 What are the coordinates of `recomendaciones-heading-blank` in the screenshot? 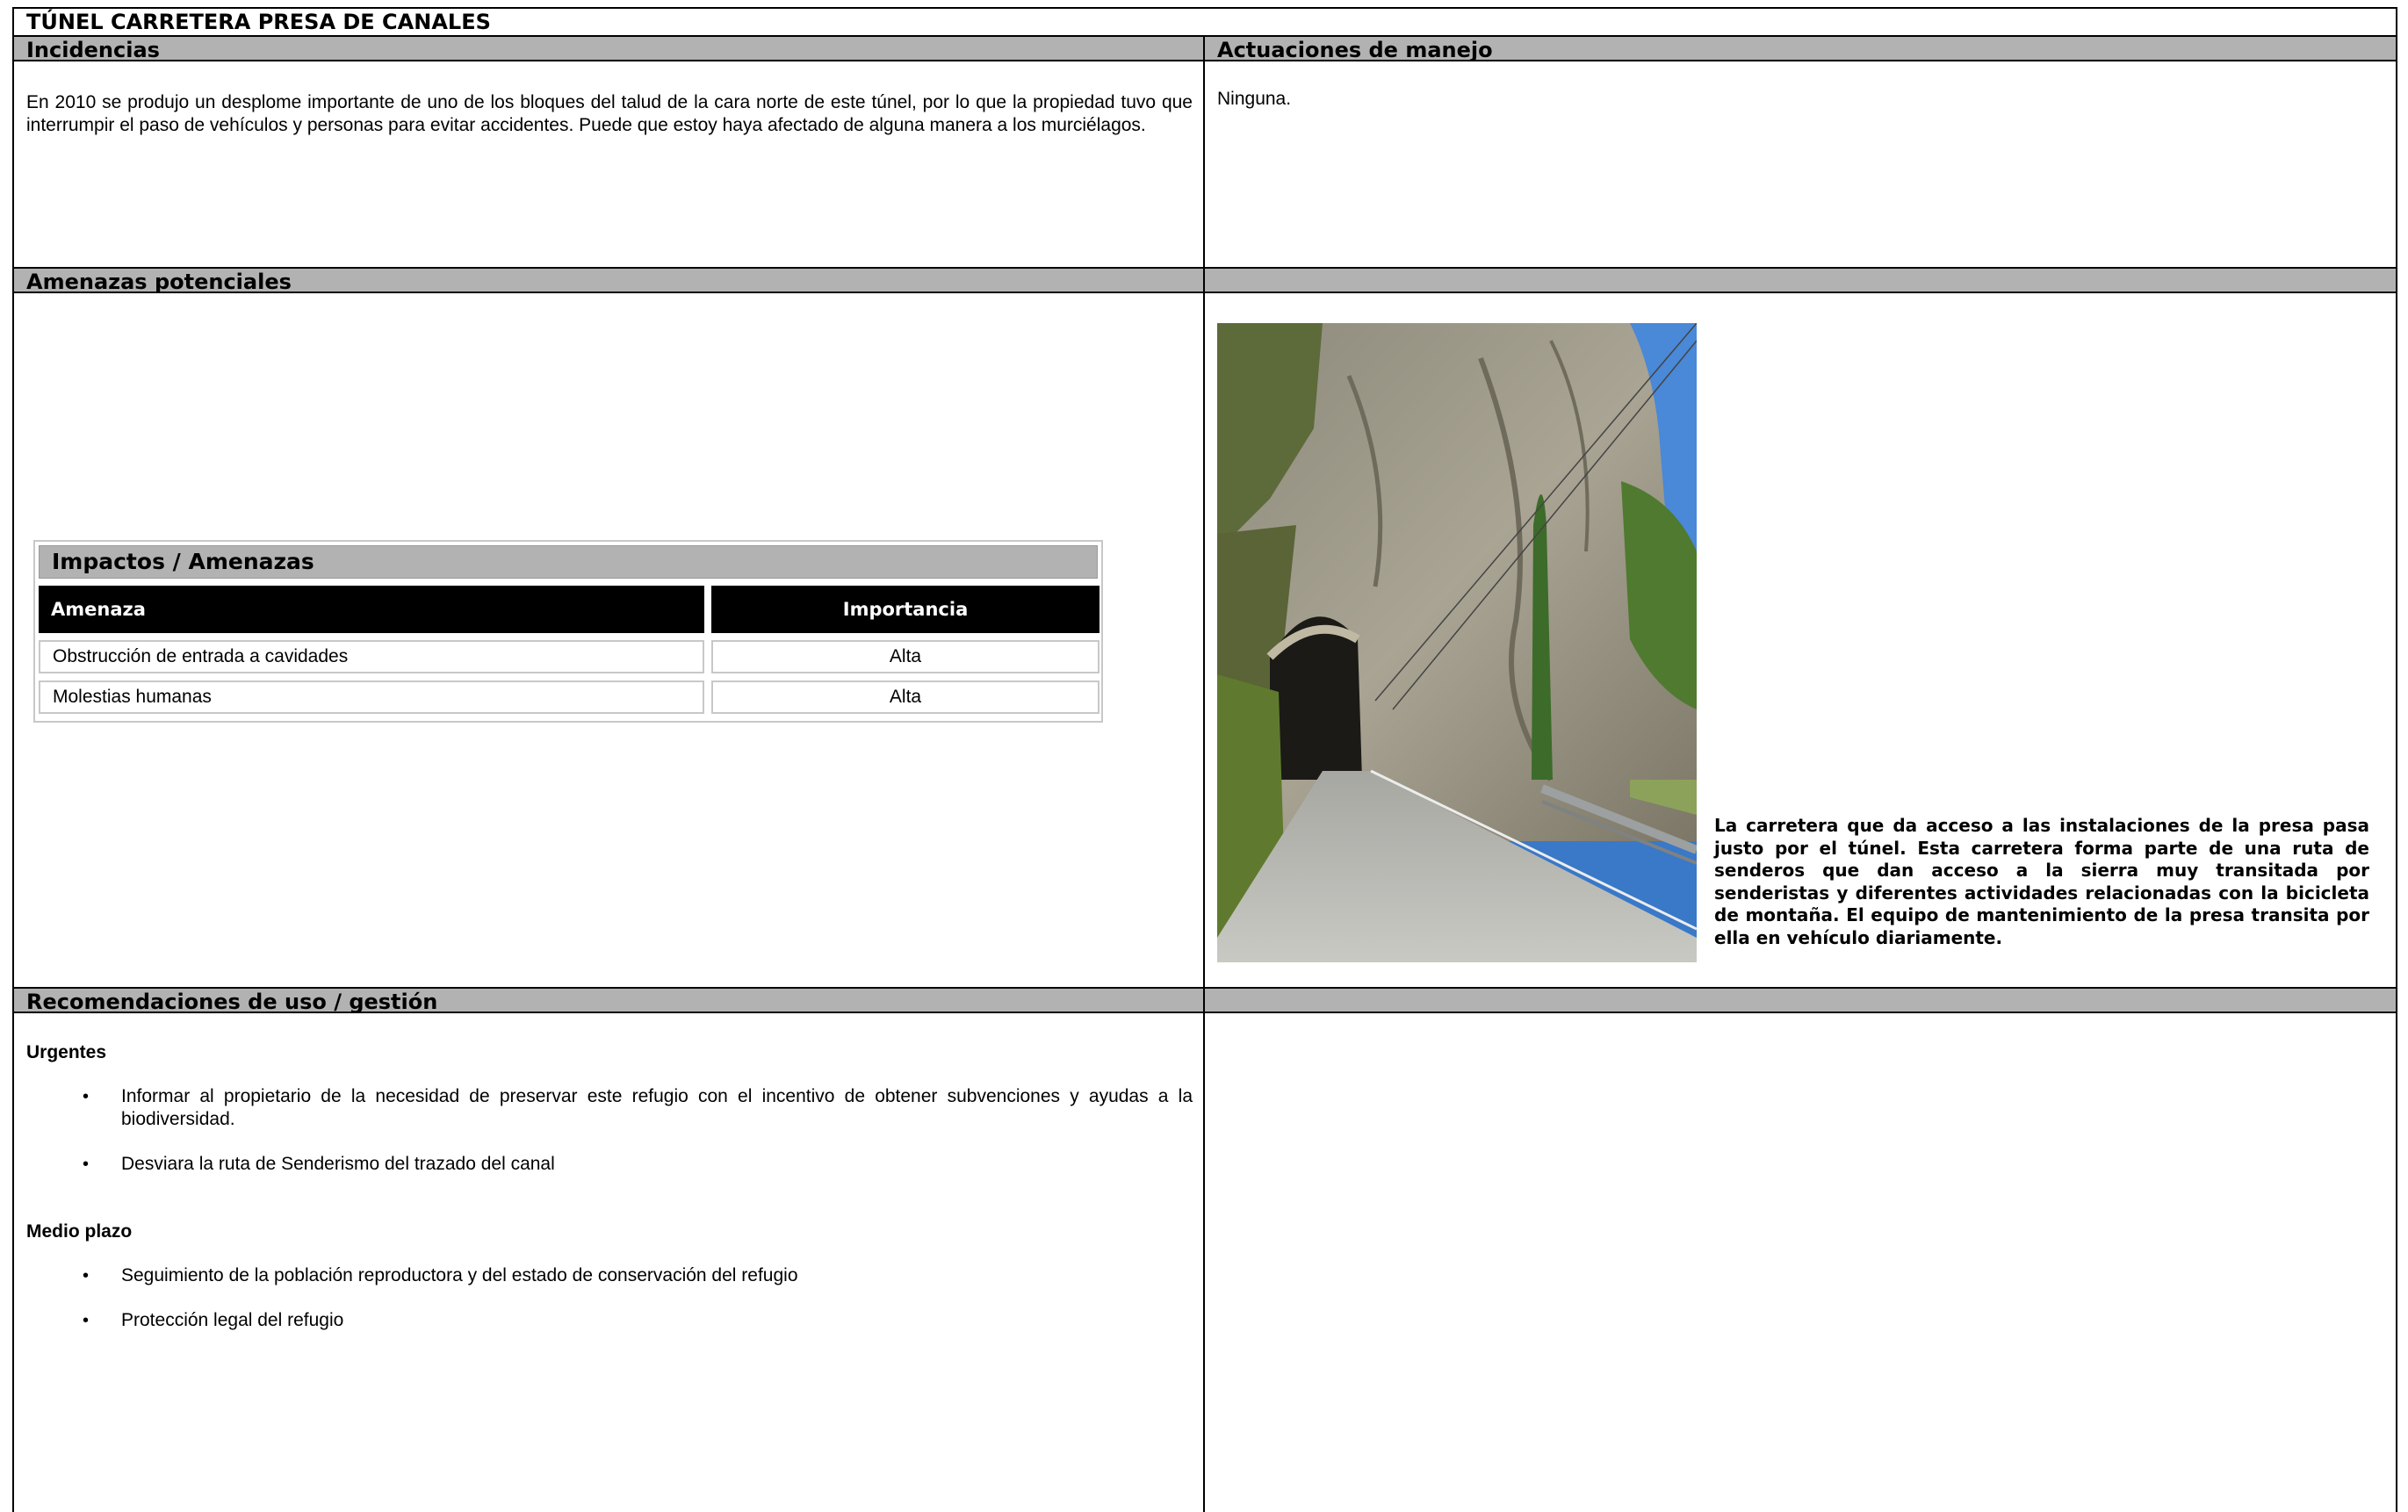 It's located at (1801, 1000).